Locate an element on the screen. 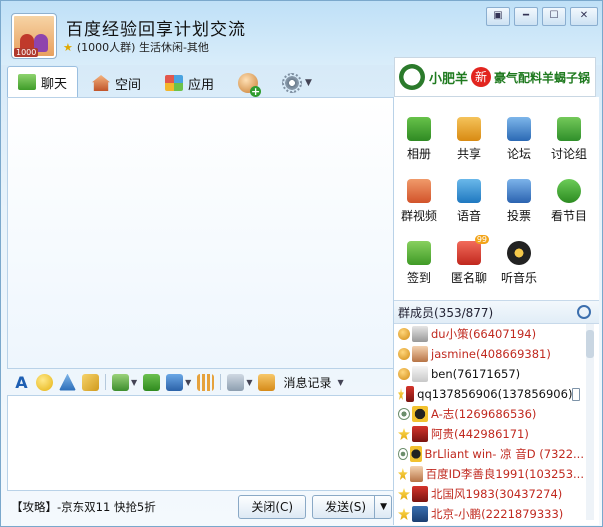 This screenshot has height=527, width=603. message-input is located at coordinates (200, 443).